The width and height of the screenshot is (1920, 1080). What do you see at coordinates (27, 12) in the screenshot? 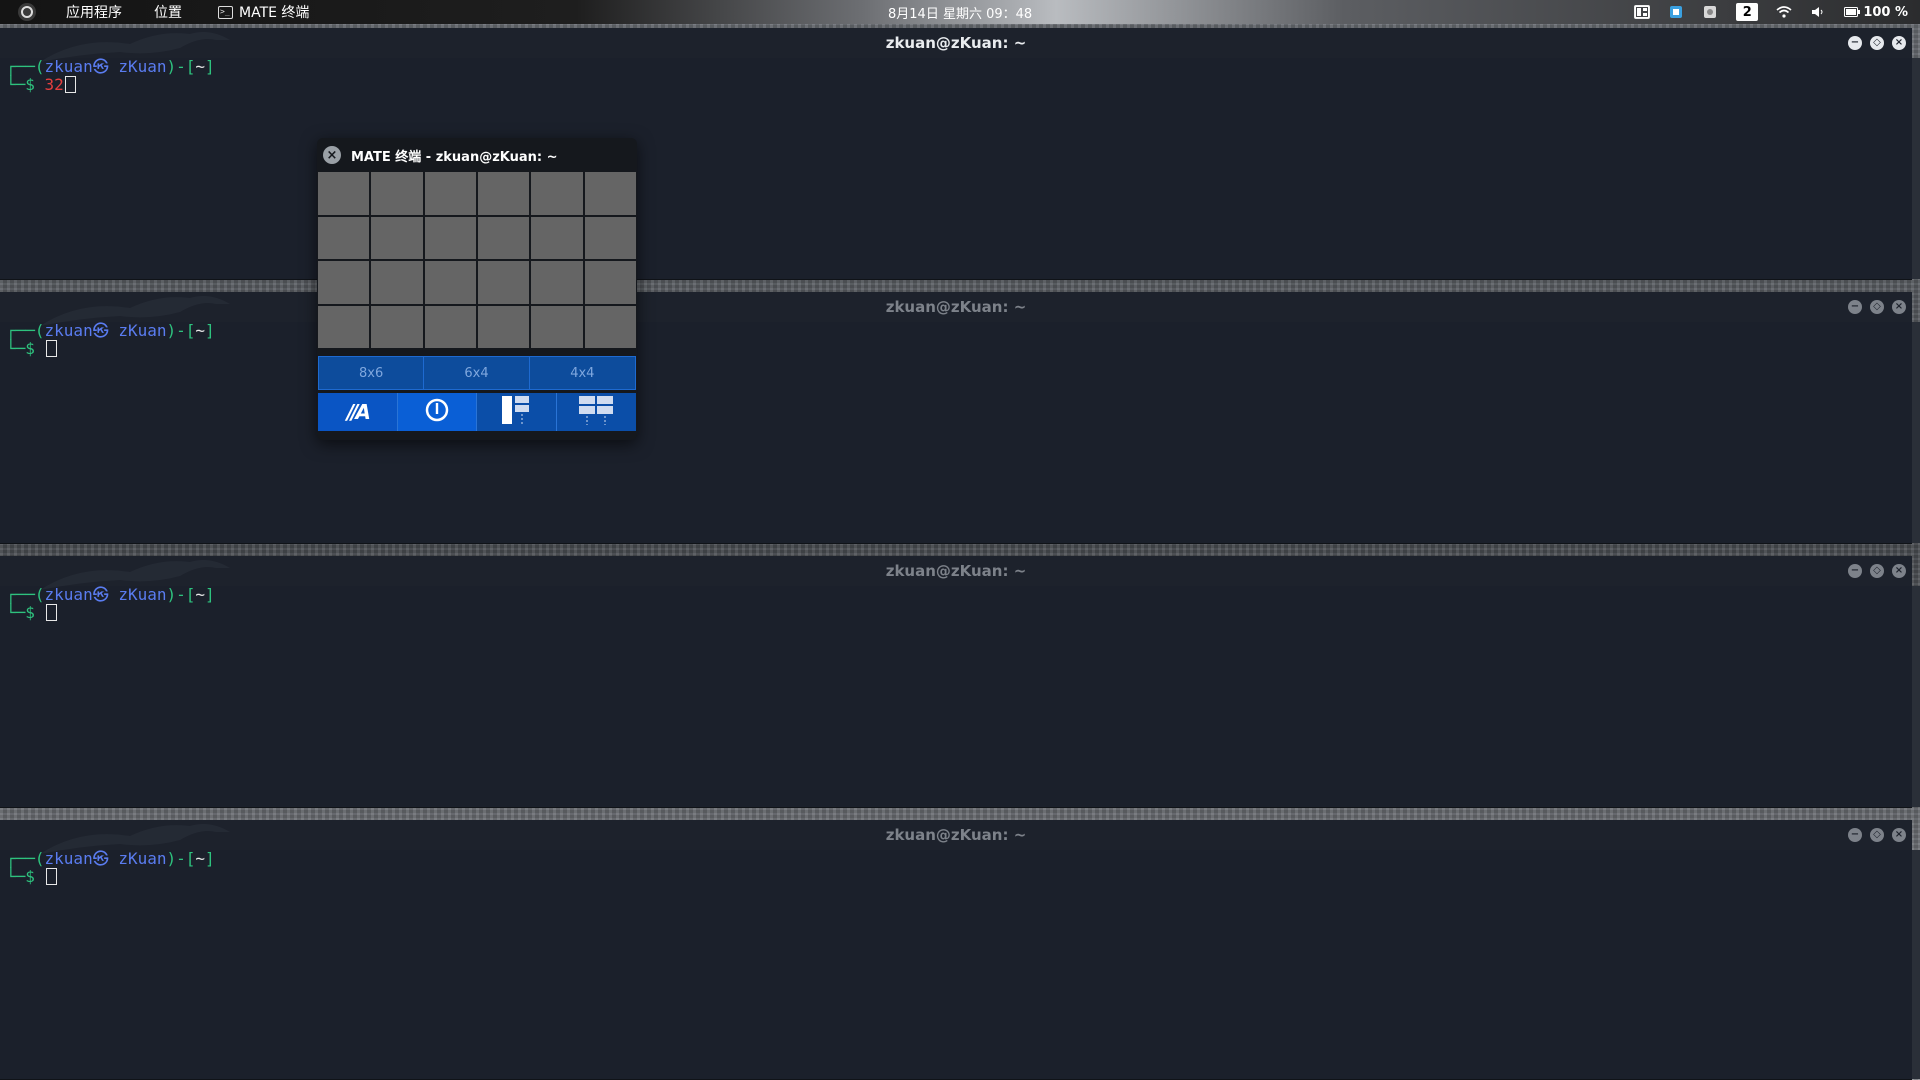
I see `main-menu-icon` at bounding box center [27, 12].